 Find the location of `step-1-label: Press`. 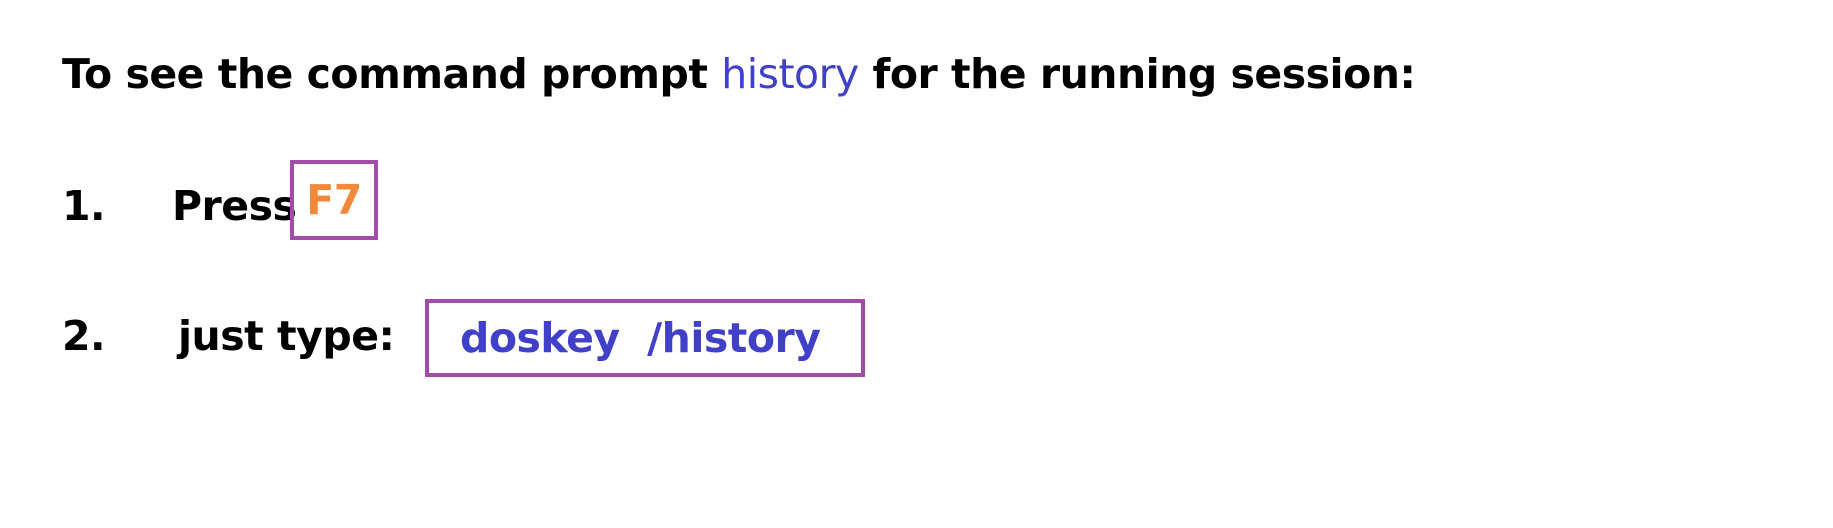

step-1-label: Press is located at coordinates (234, 206).